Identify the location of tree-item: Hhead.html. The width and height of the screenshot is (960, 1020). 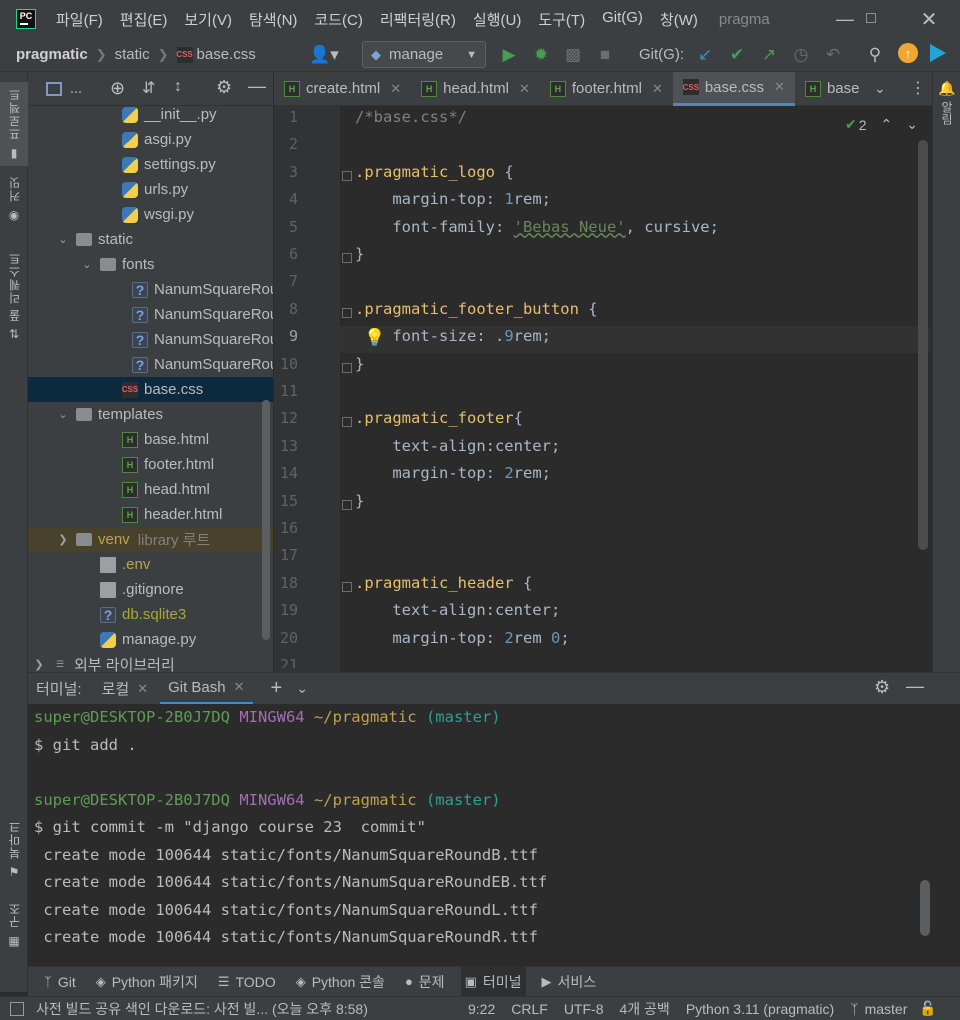
(150, 489).